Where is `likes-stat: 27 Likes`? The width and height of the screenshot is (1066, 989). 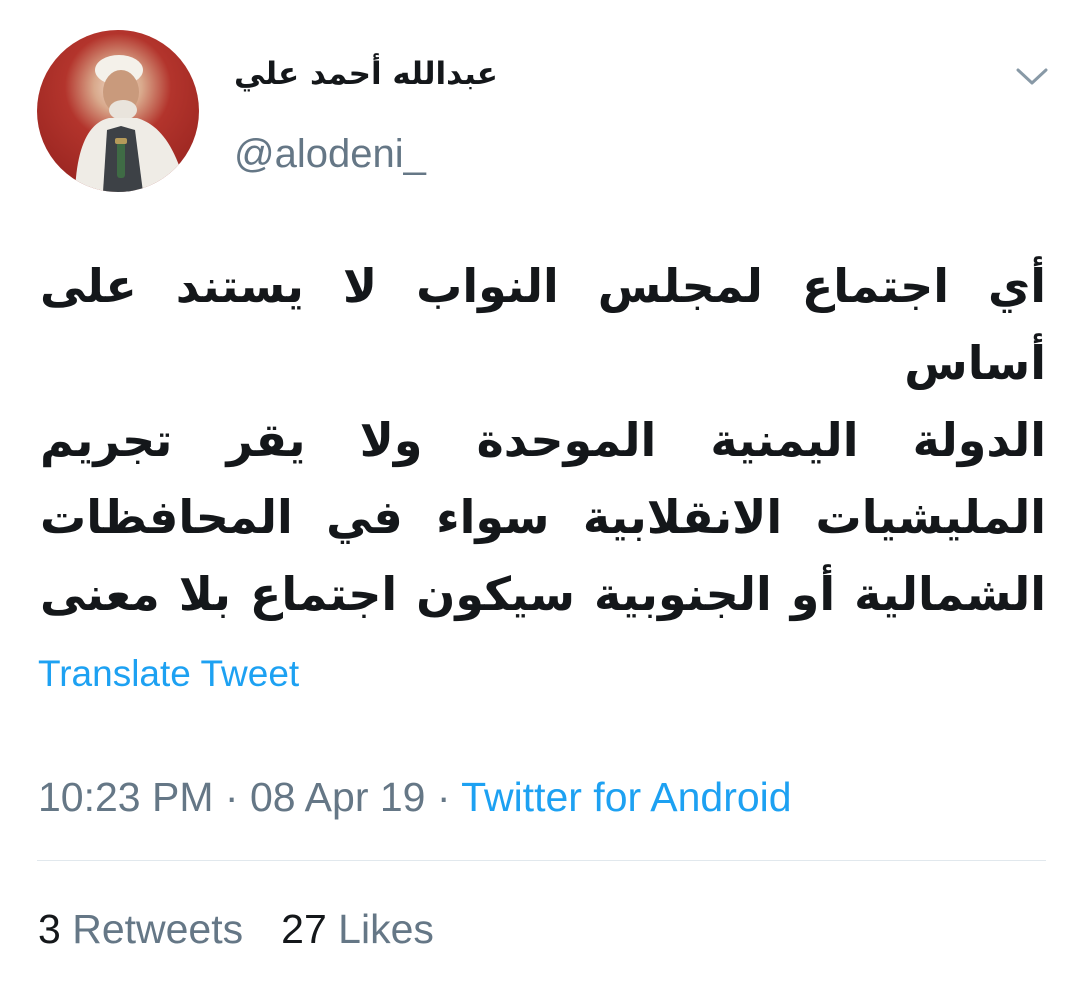 likes-stat: 27 Likes is located at coordinates (357, 929).